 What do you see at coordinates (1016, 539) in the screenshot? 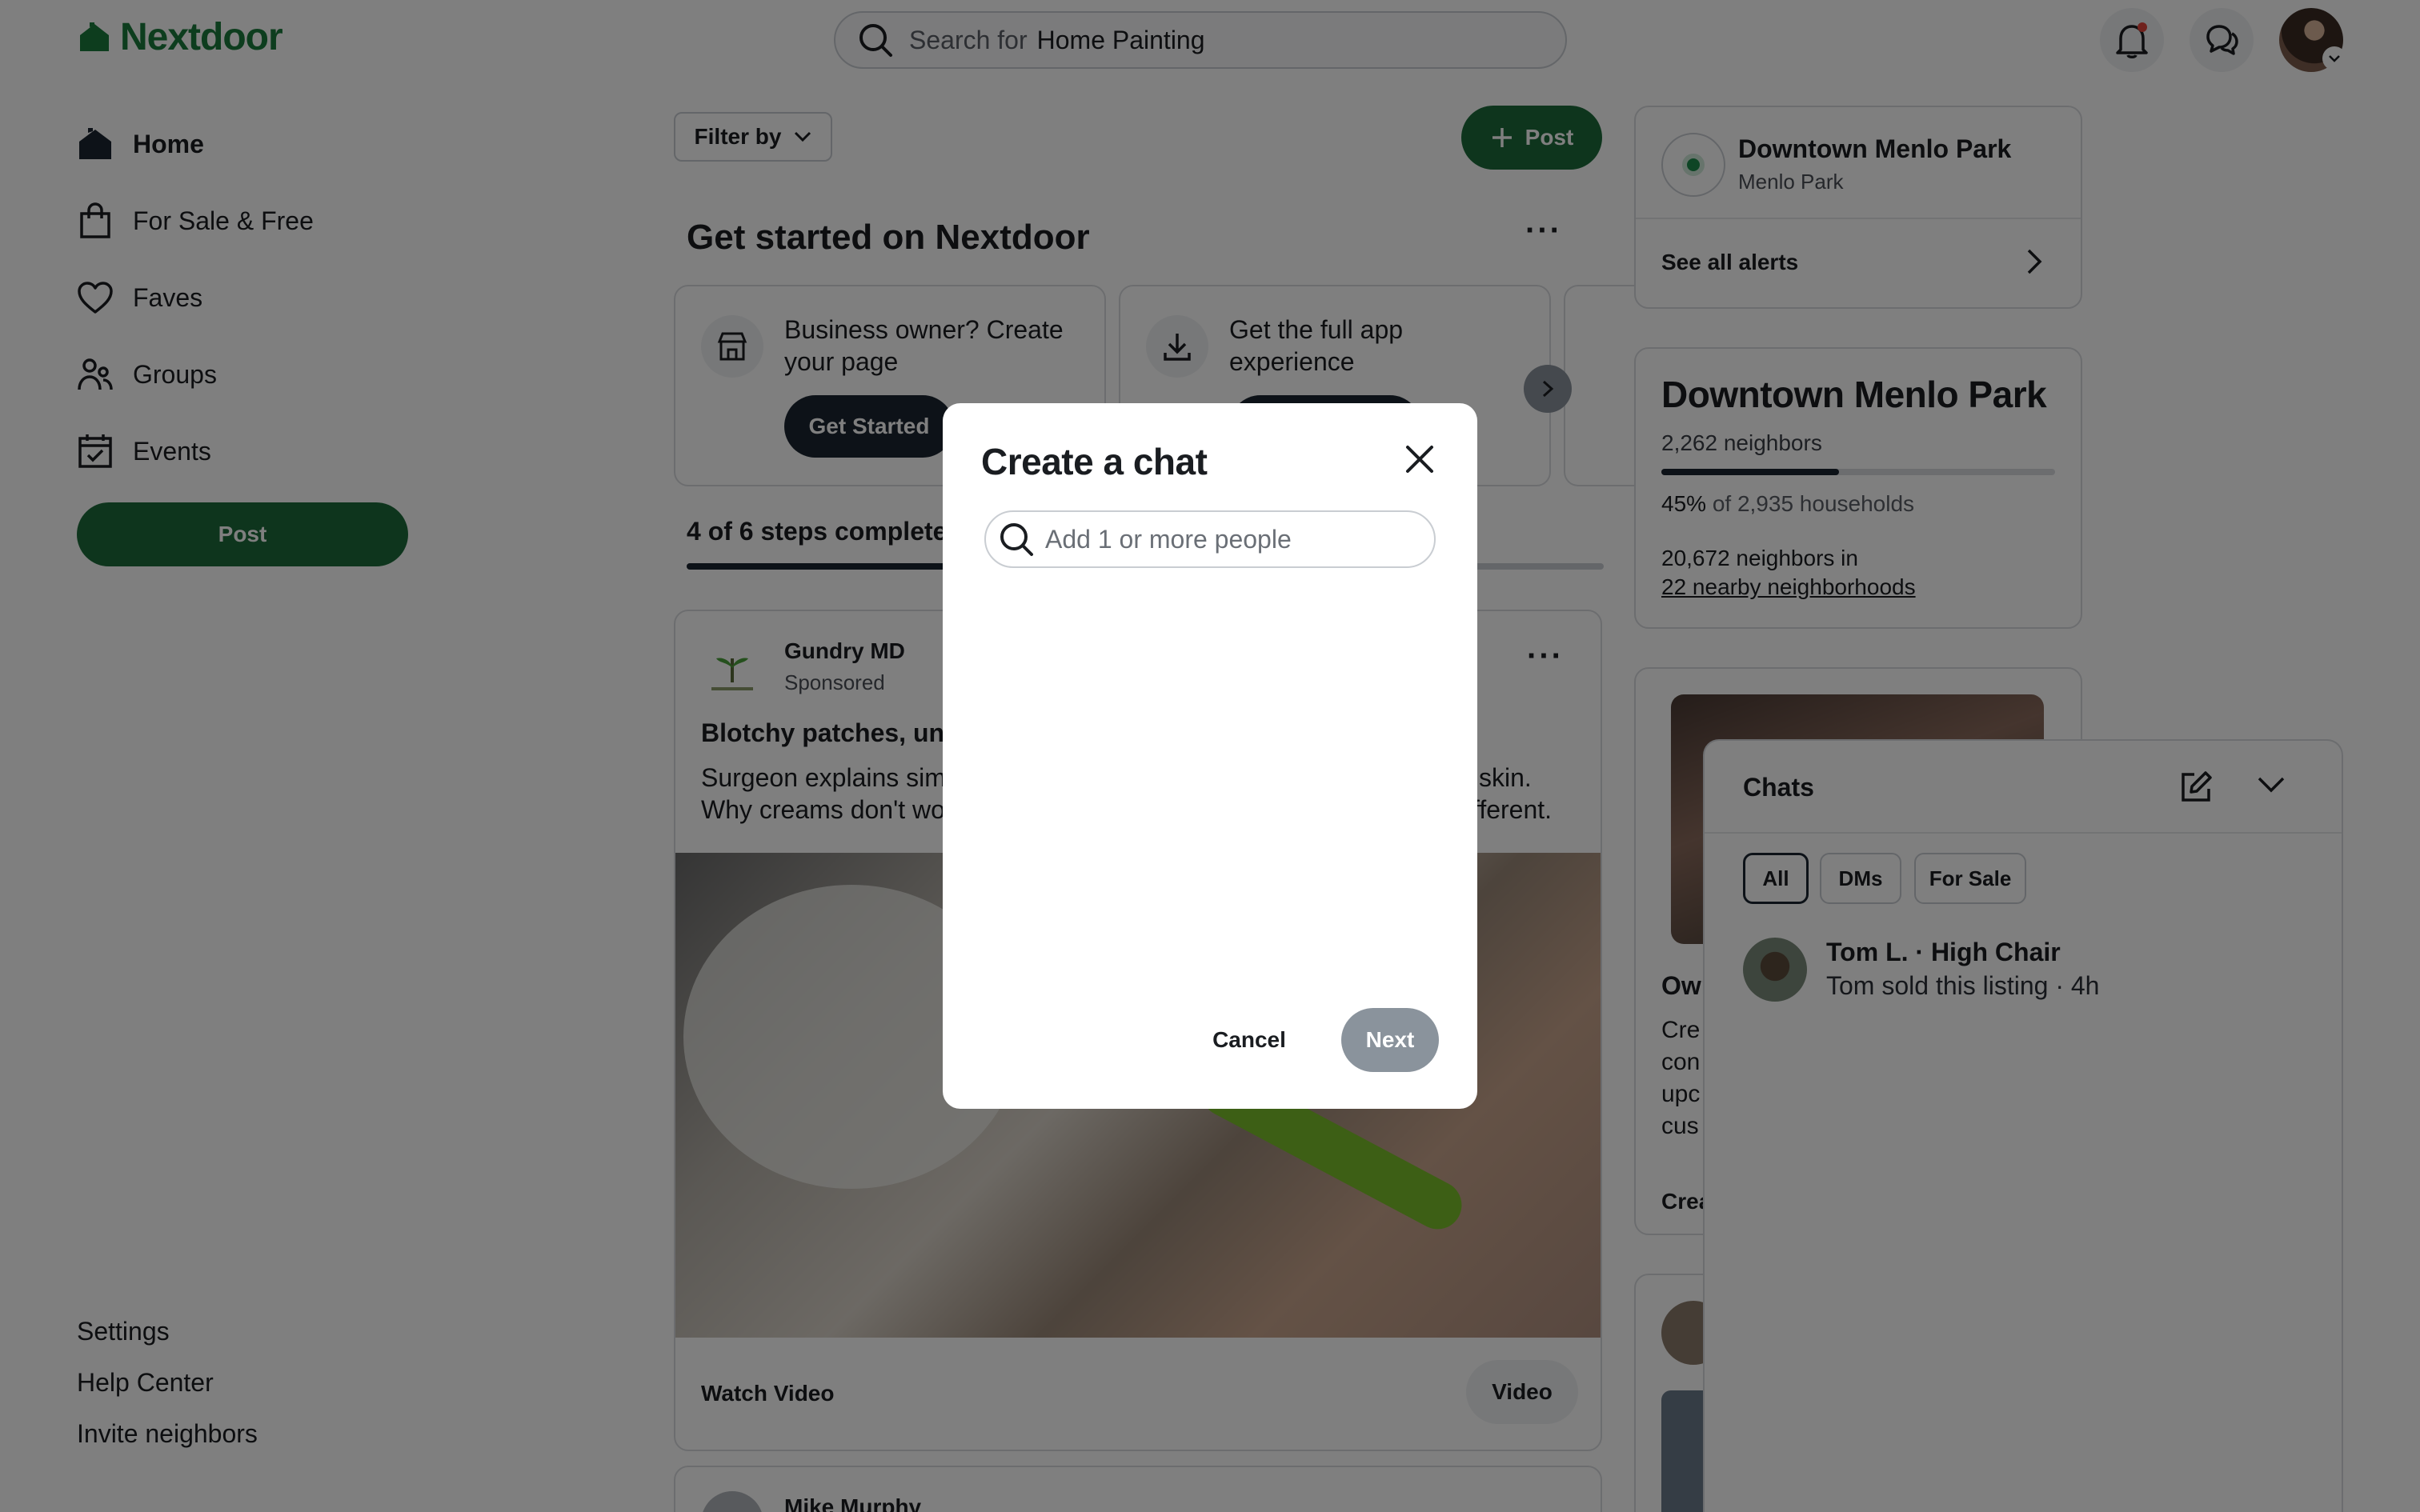
I see `search-icon` at bounding box center [1016, 539].